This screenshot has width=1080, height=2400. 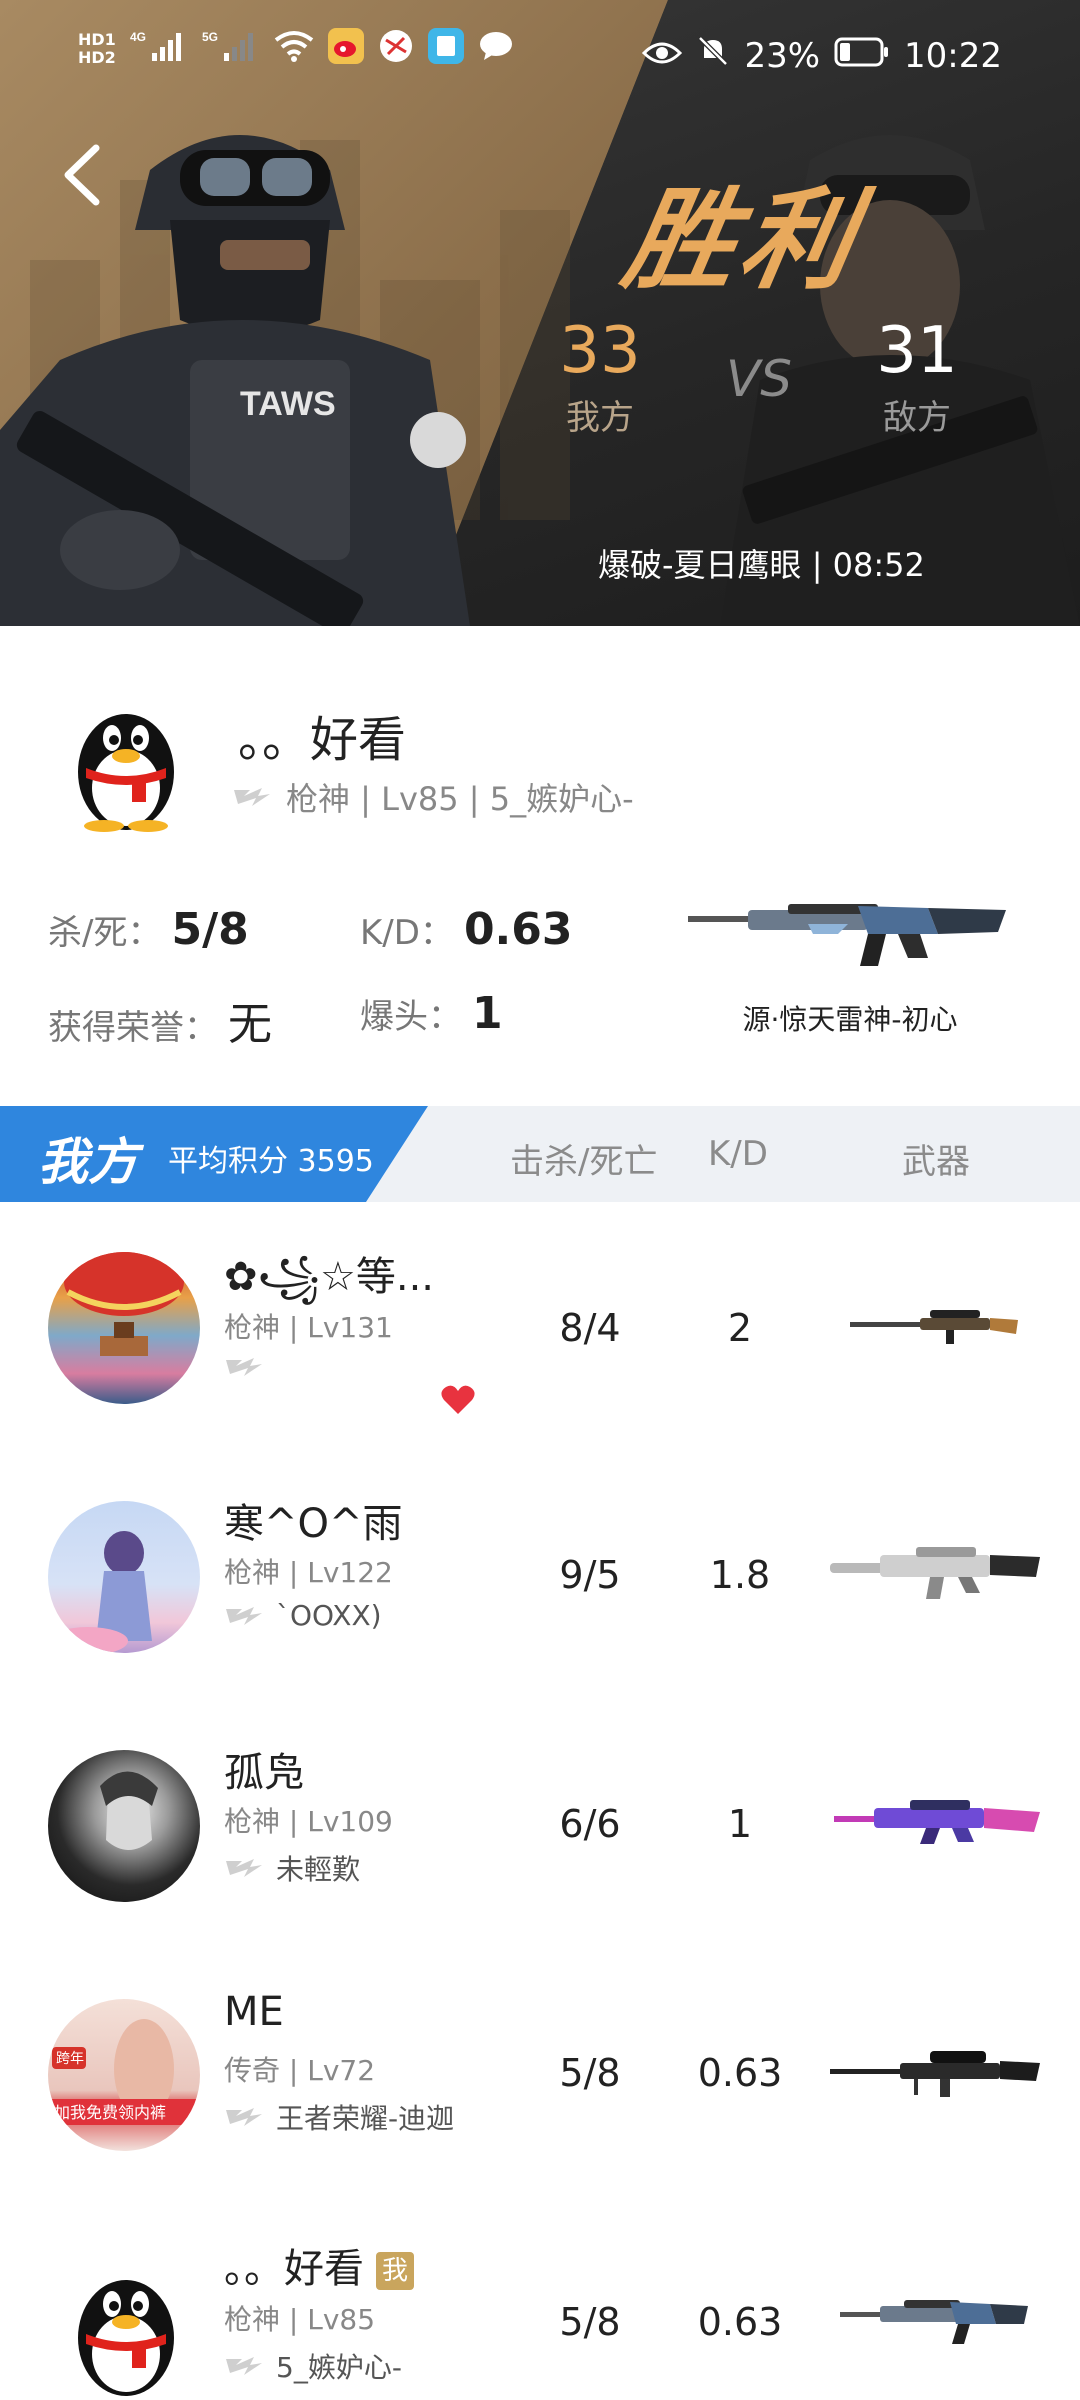 What do you see at coordinates (458, 1400) in the screenshot?
I see `like-heart-icon` at bounding box center [458, 1400].